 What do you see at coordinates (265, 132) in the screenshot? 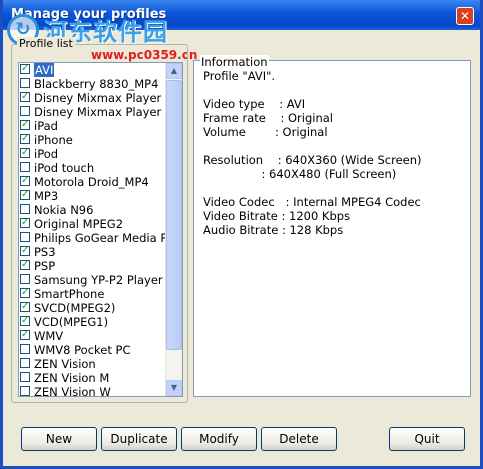
I see `information-line: Volume : Original` at bounding box center [265, 132].